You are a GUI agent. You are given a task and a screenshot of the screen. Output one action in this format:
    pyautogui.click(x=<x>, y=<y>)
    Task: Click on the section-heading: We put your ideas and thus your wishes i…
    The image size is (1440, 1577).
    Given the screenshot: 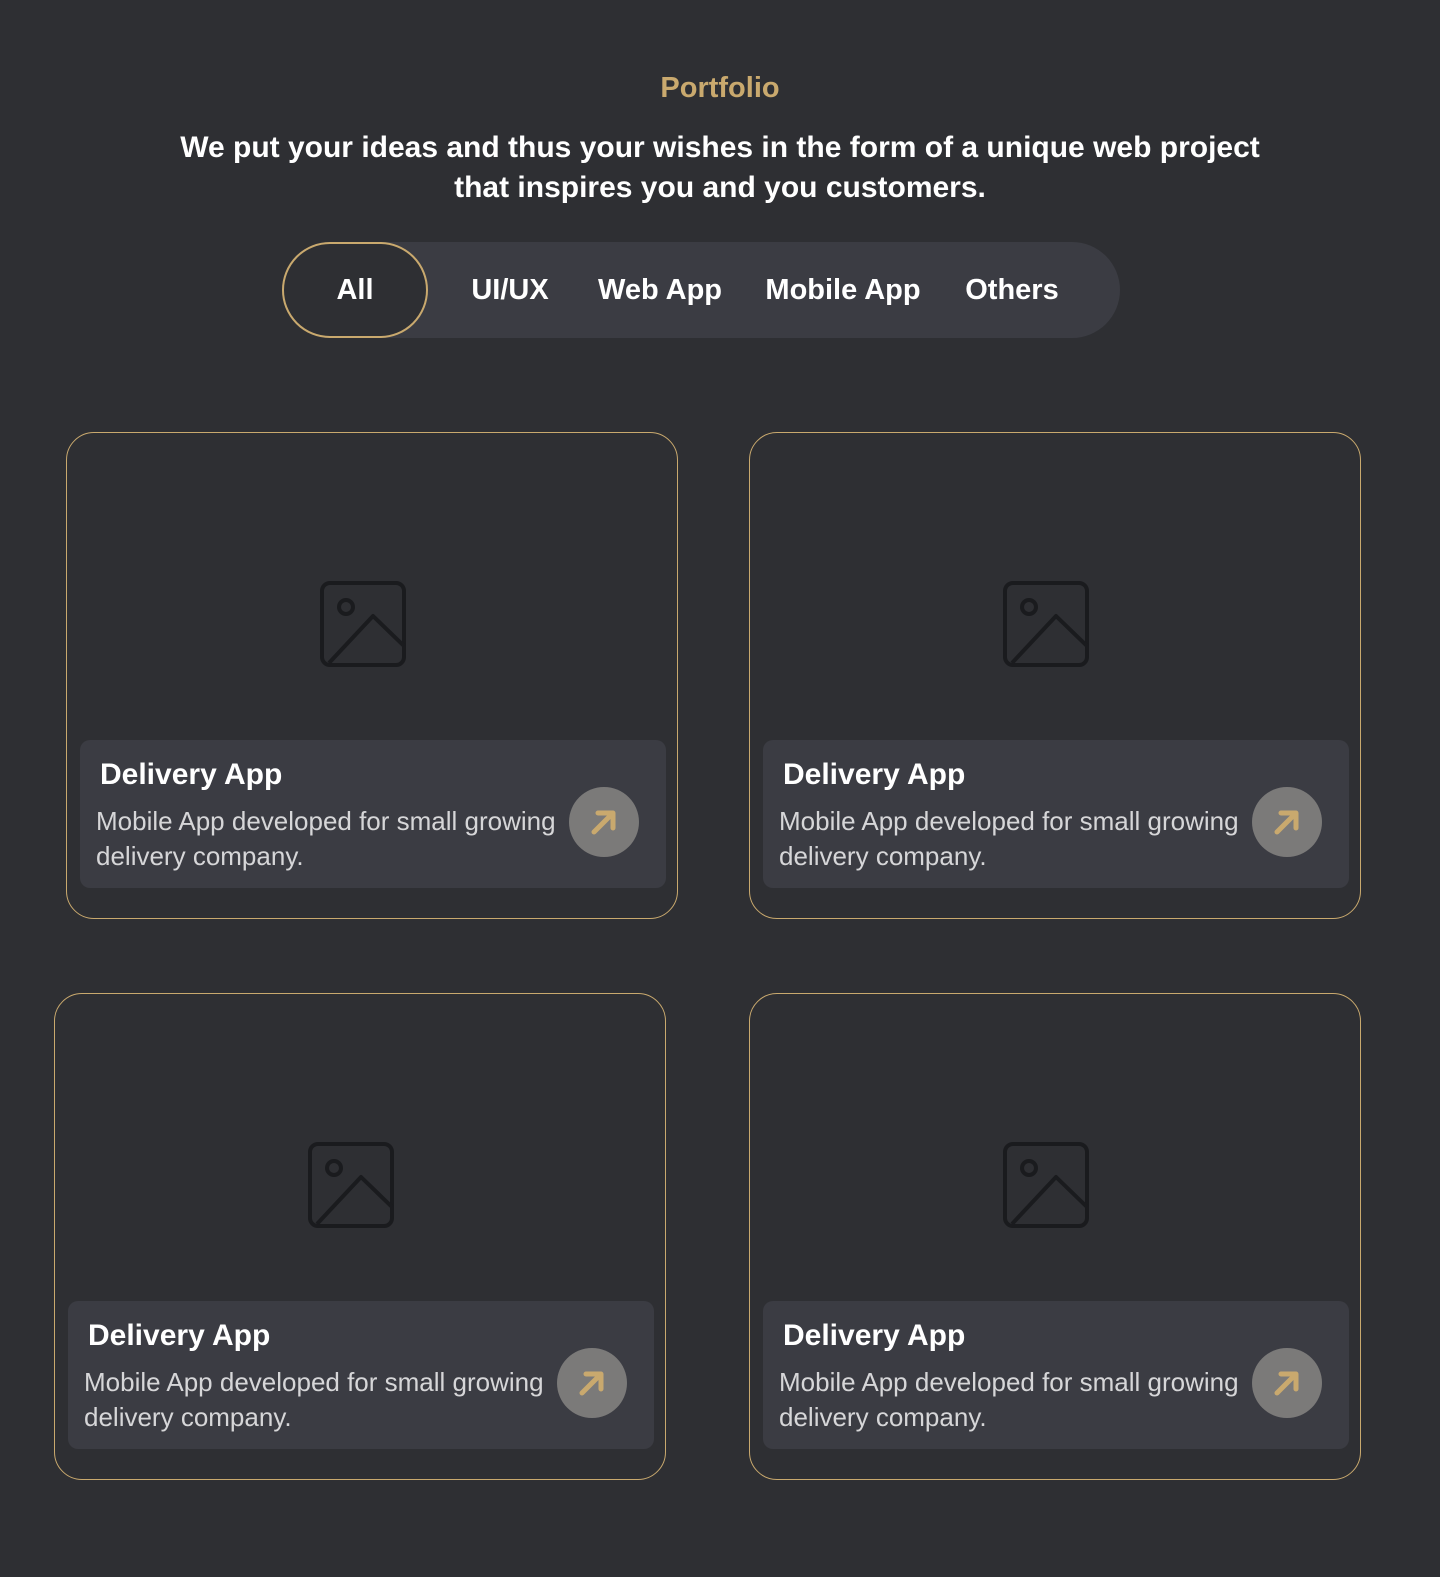 What is the action you would take?
    pyautogui.click(x=720, y=167)
    